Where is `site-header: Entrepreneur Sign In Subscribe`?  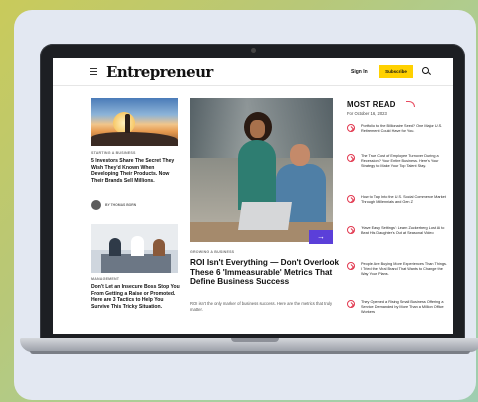 site-header: Entrepreneur Sign In Subscribe is located at coordinates (253, 72).